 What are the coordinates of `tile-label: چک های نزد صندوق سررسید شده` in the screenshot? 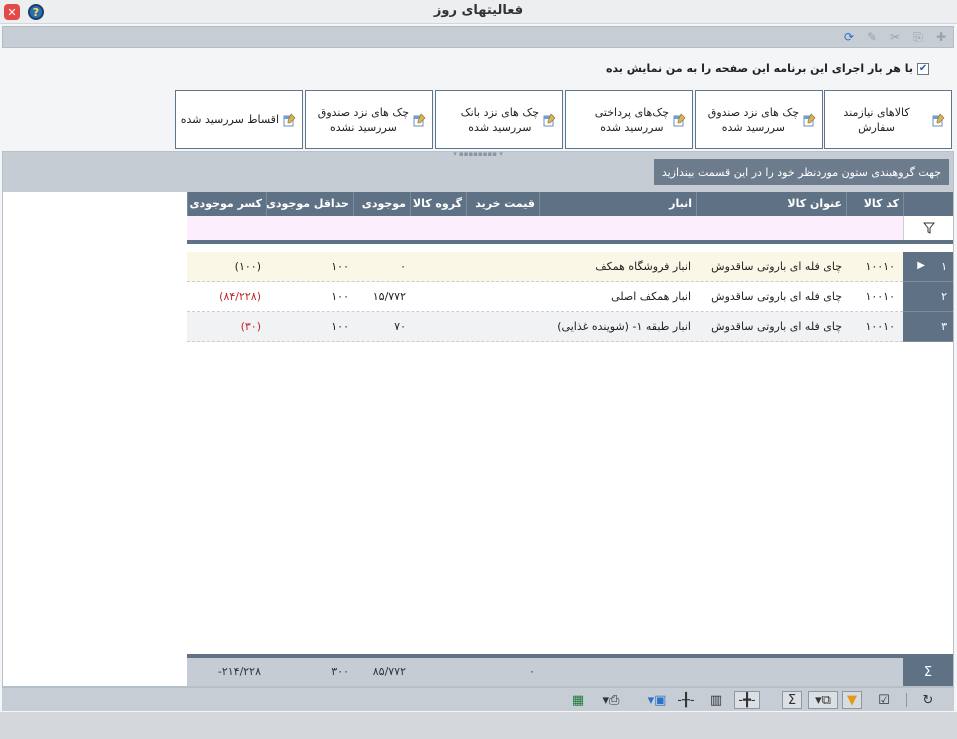 It's located at (753, 119).